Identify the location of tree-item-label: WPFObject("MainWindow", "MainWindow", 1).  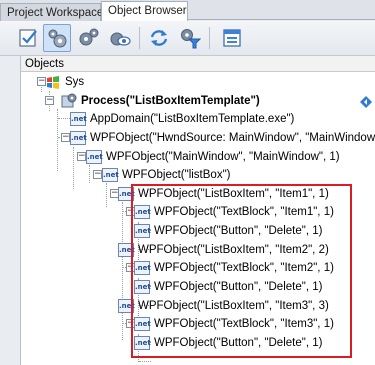
(223, 157).